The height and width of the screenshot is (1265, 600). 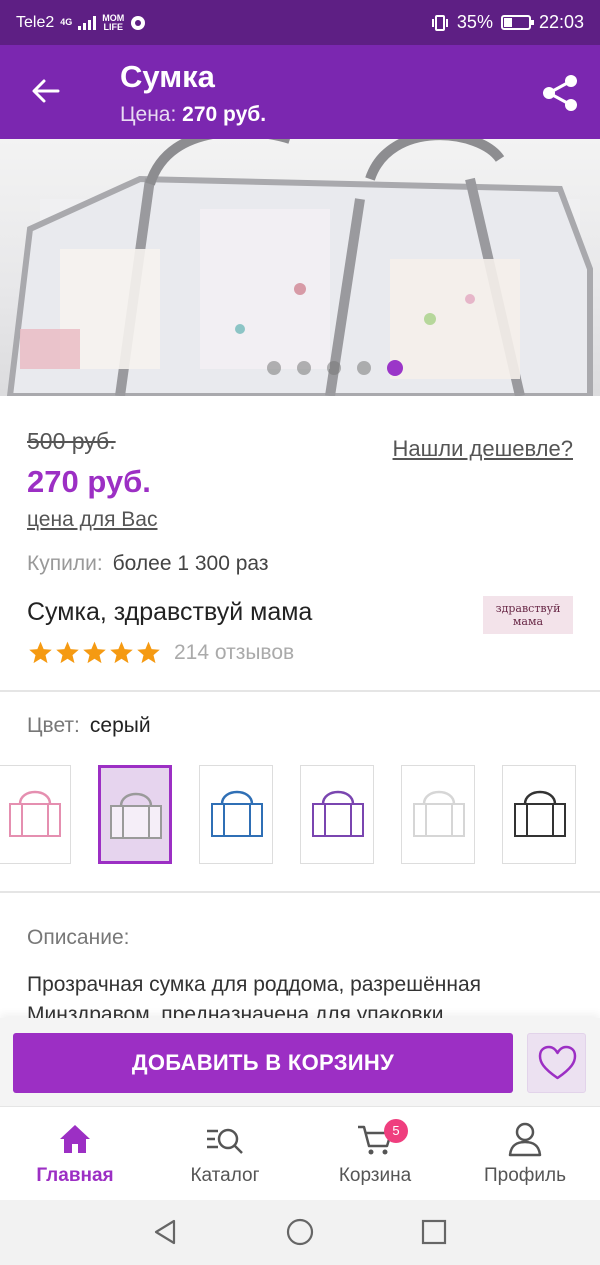 What do you see at coordinates (483, 449) in the screenshot?
I see `found-cheaper-link: Нашли дешевле?` at bounding box center [483, 449].